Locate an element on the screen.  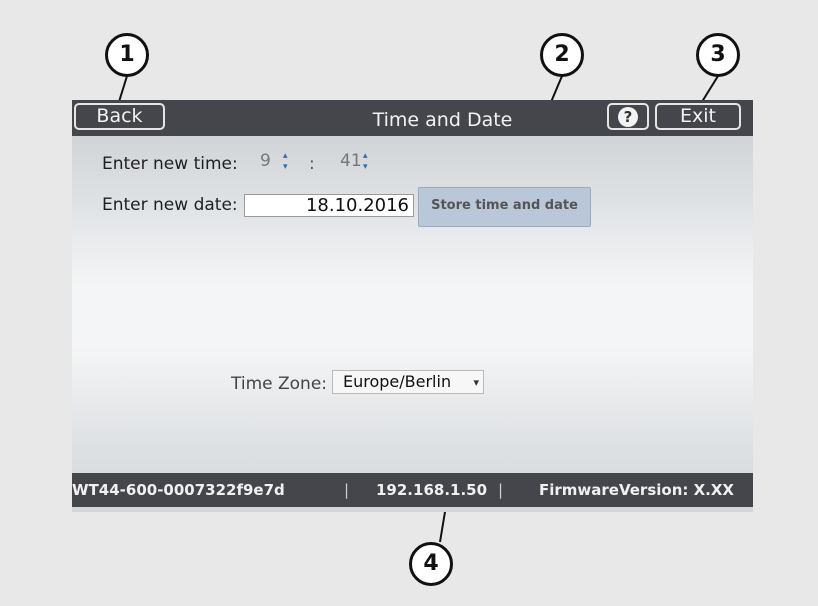
date-input: 18.10.2016 is located at coordinates (329, 205).